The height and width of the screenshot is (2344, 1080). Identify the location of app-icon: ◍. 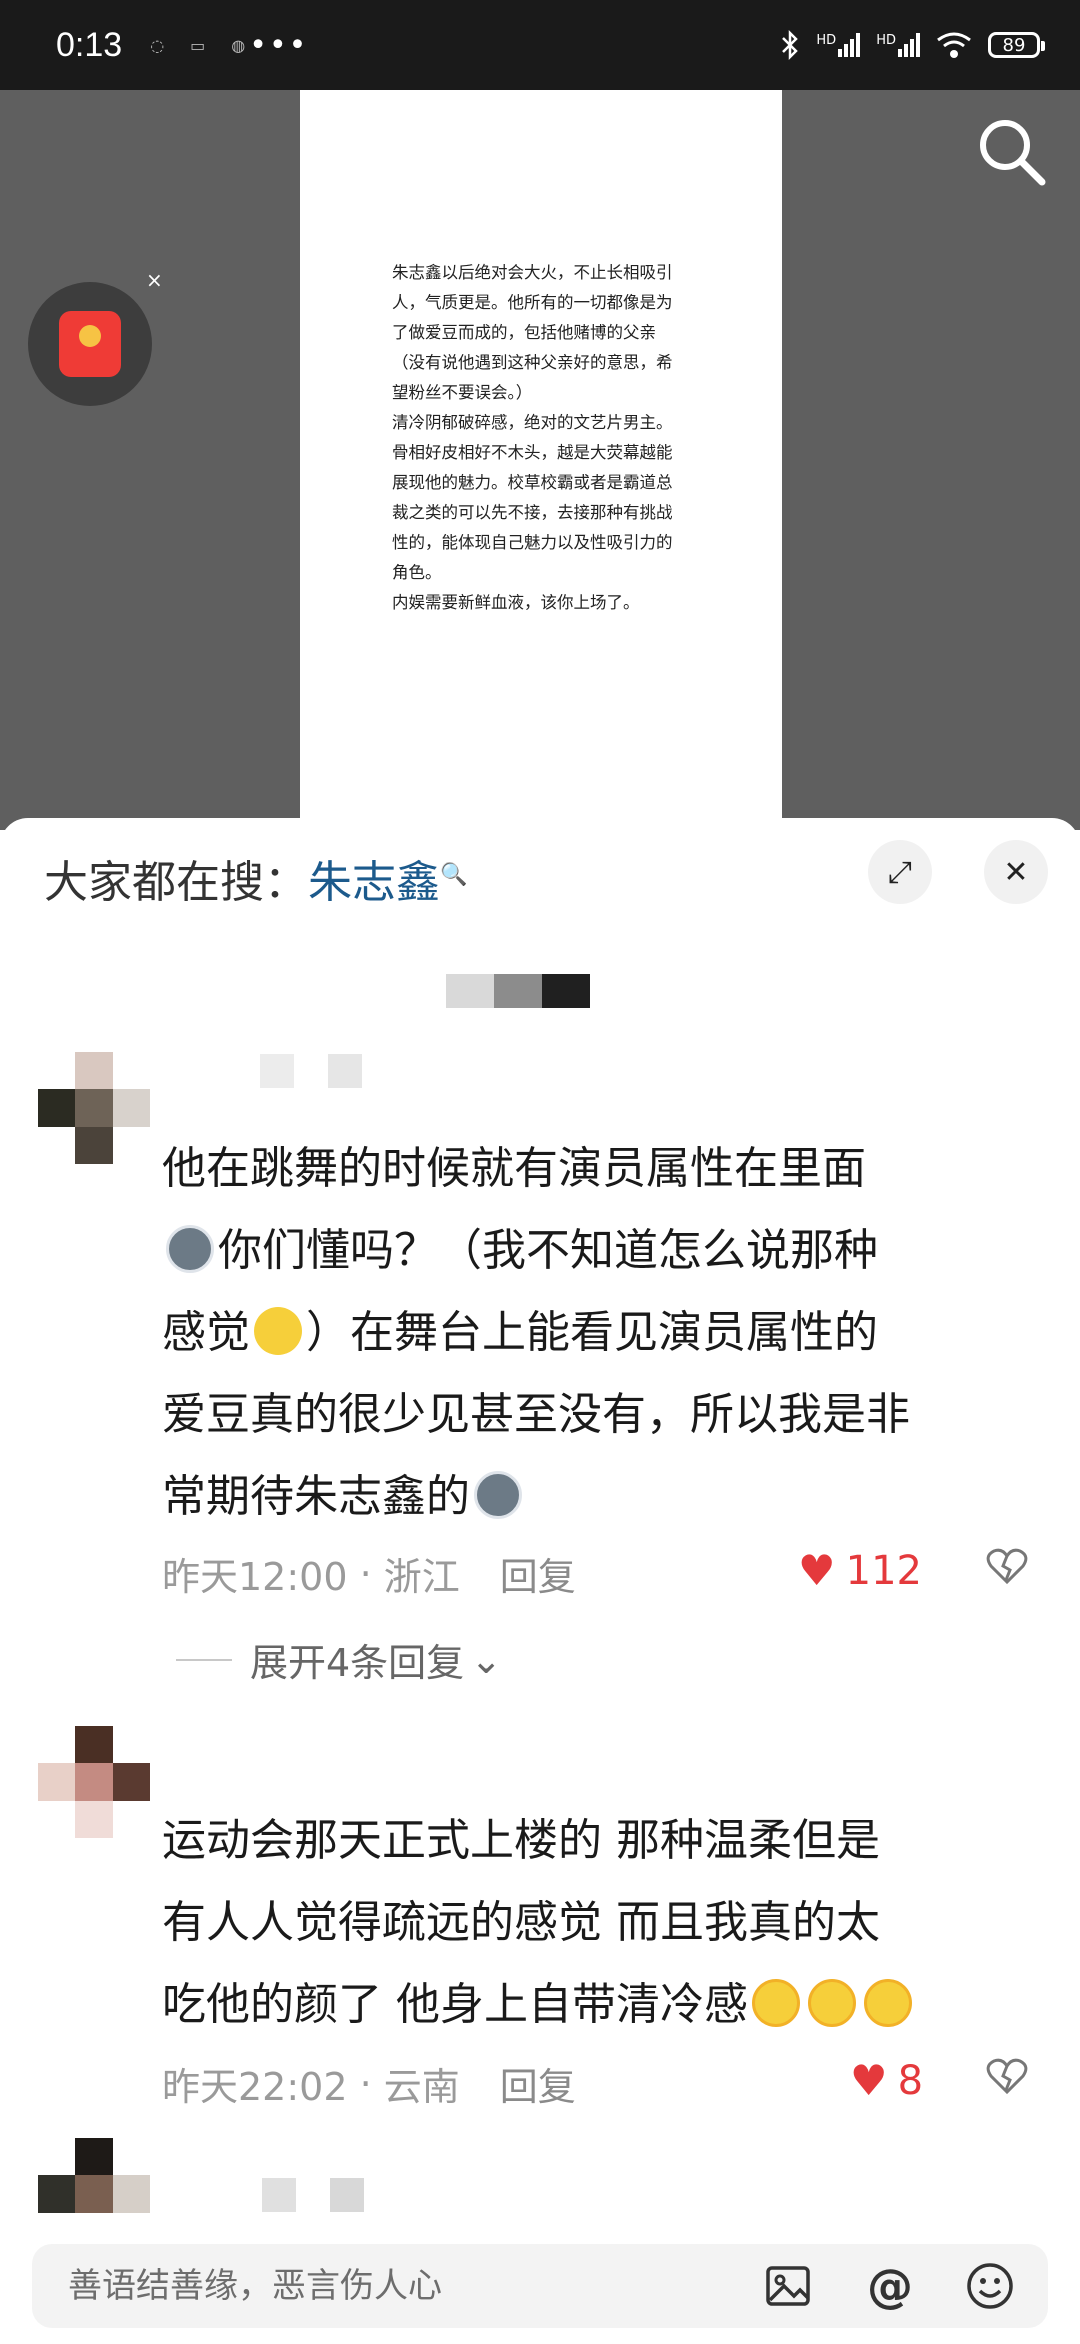
(238, 45).